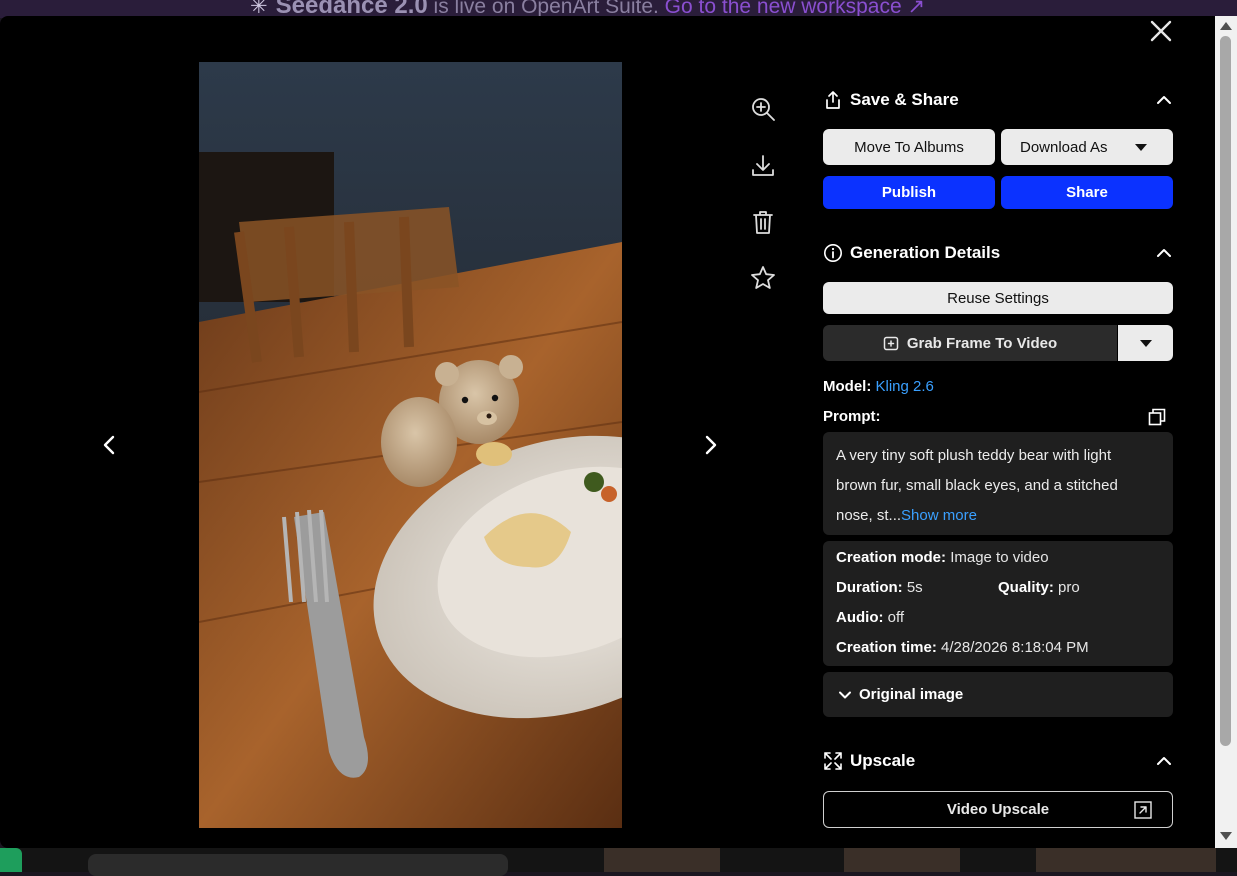 The width and height of the screenshot is (1237, 876). I want to click on favorite-button, so click(763, 278).